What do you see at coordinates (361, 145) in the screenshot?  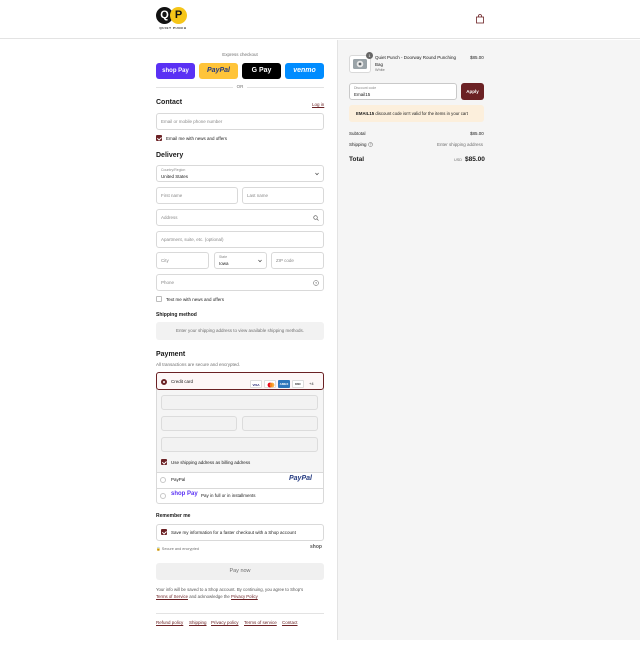 I see `shipping-label: Shipping ?` at bounding box center [361, 145].